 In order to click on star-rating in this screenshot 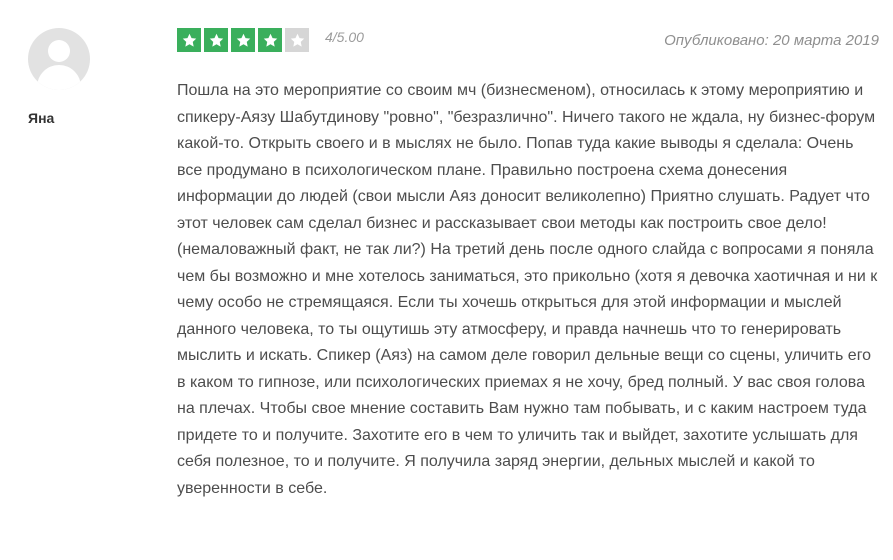, I will do `click(243, 40)`.